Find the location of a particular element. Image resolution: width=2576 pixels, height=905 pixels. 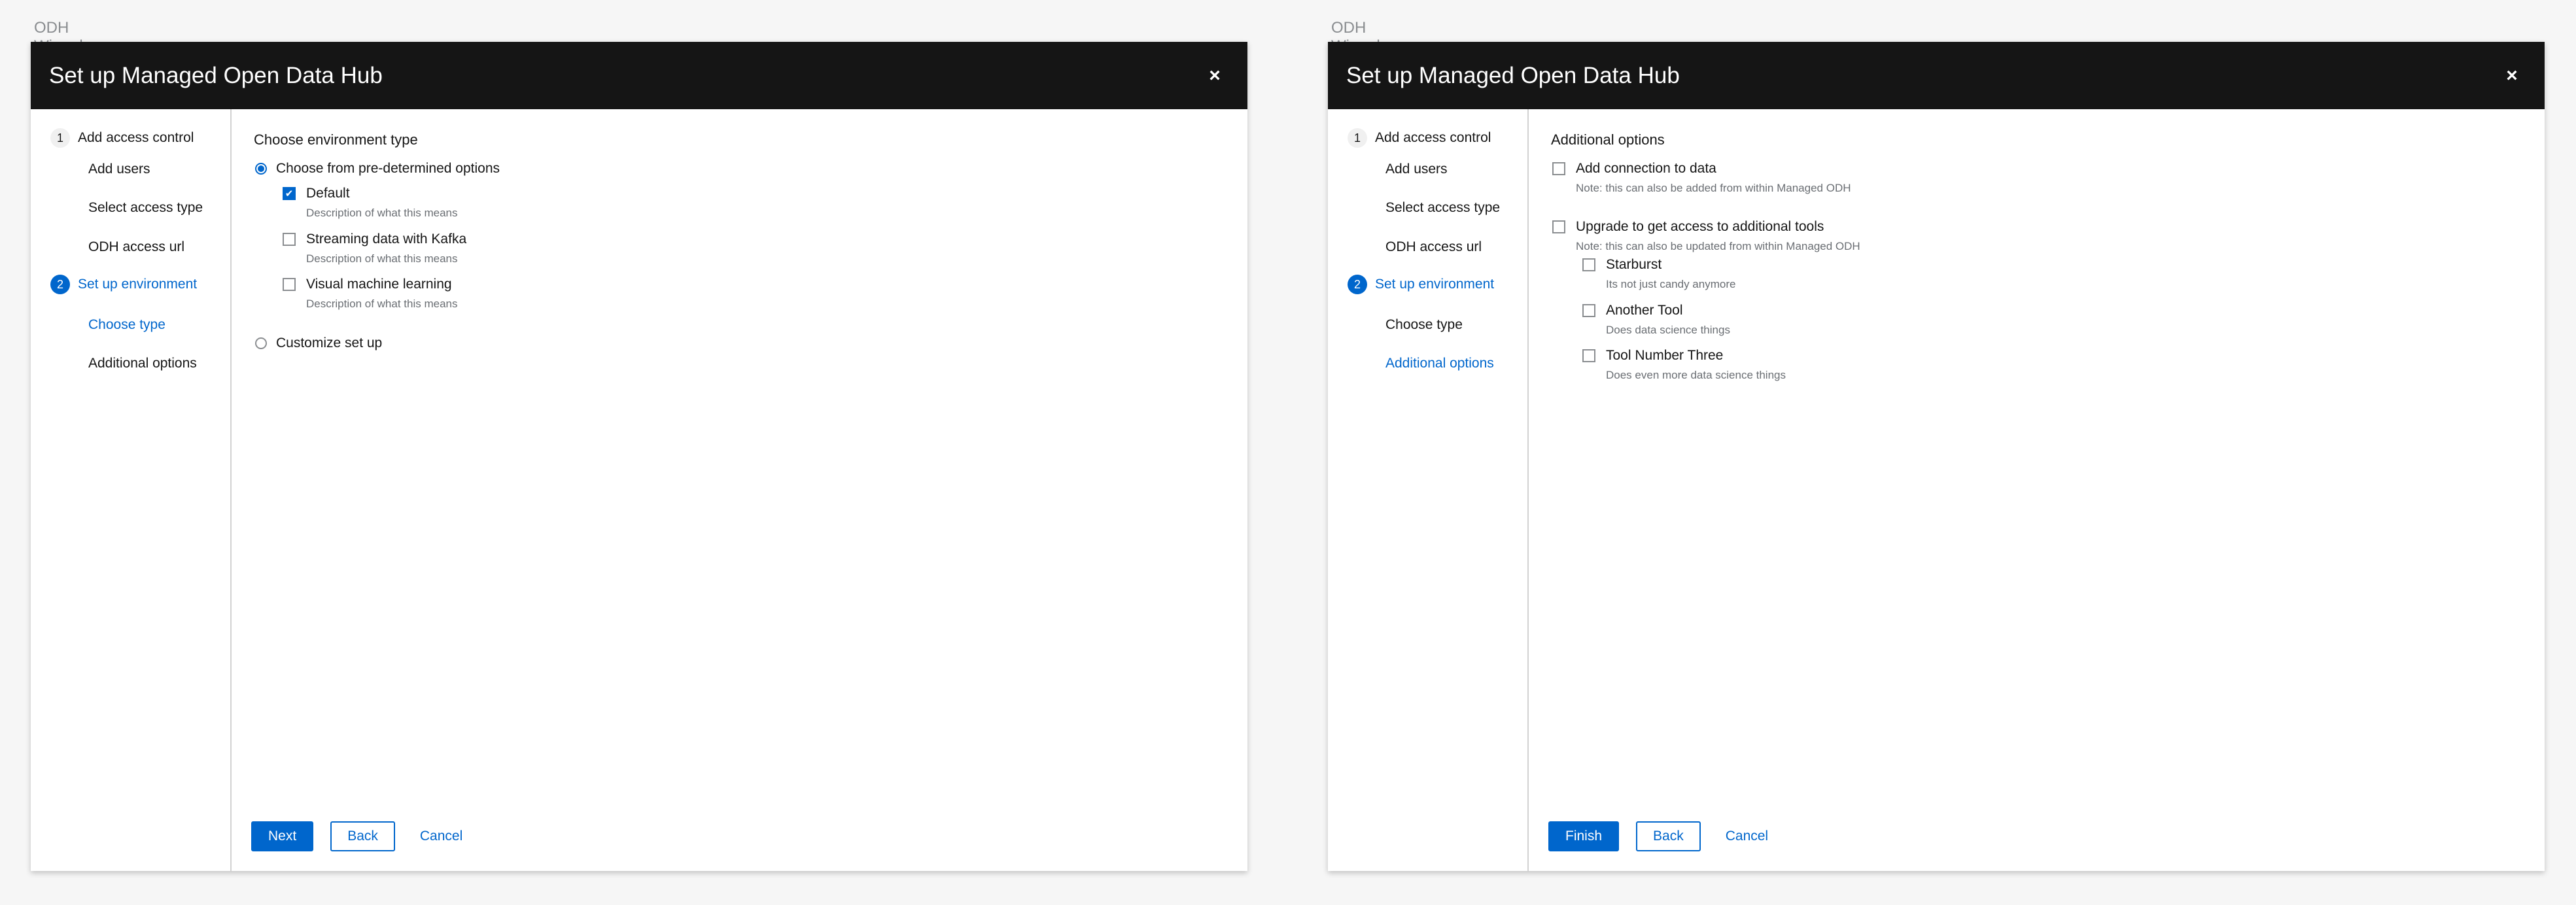

wizard-footer: Next Back Cancel is located at coordinates (369, 836).